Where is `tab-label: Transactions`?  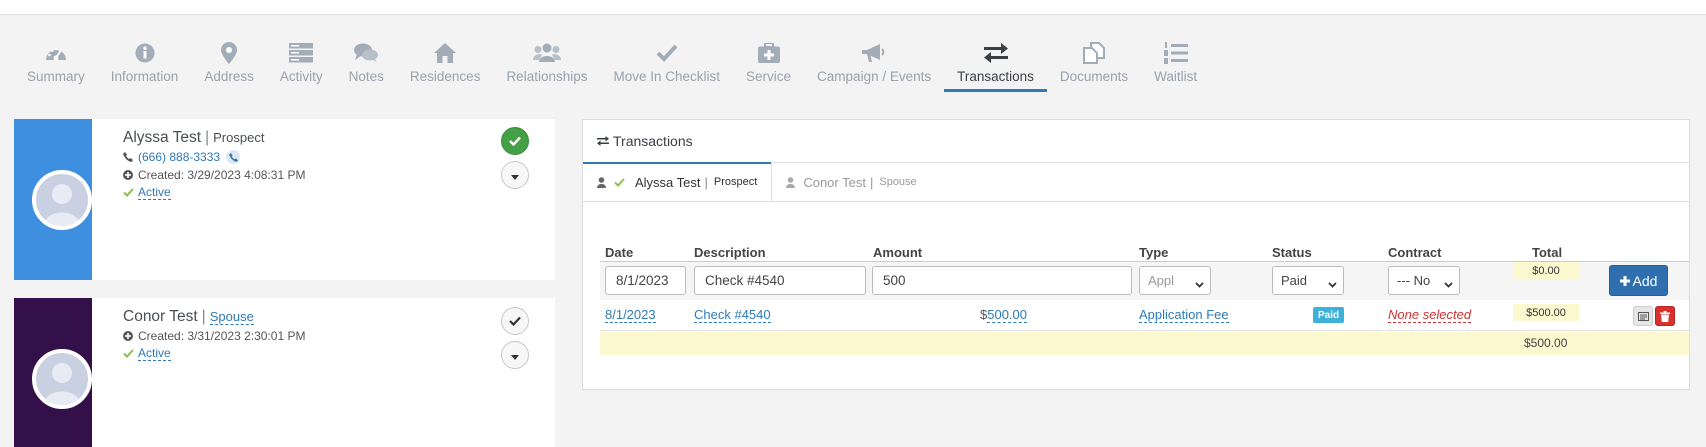 tab-label: Transactions is located at coordinates (995, 76).